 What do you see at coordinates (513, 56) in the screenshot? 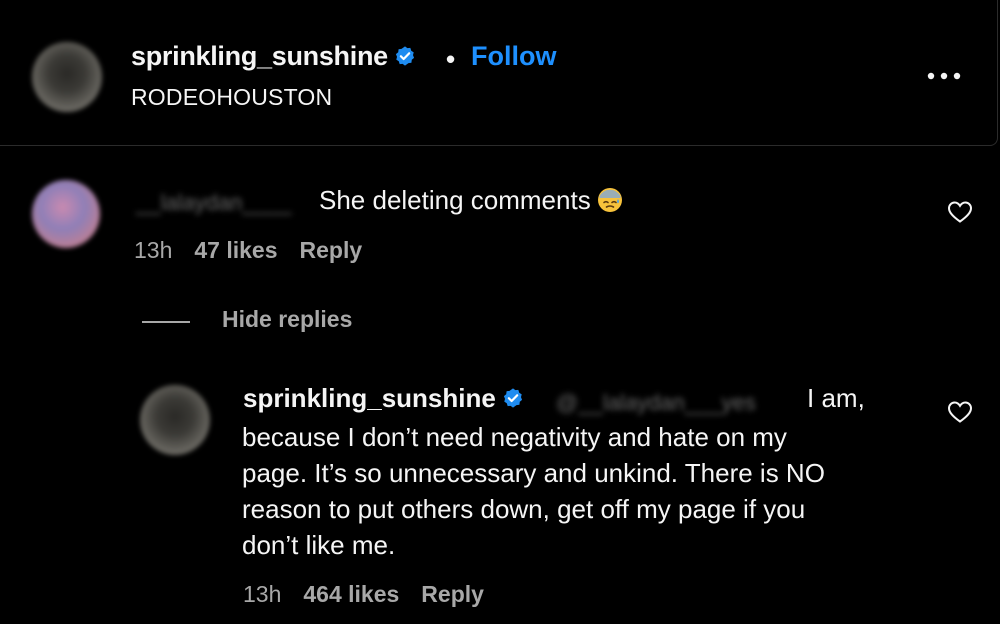
I see `follow-button: Follow` at bounding box center [513, 56].